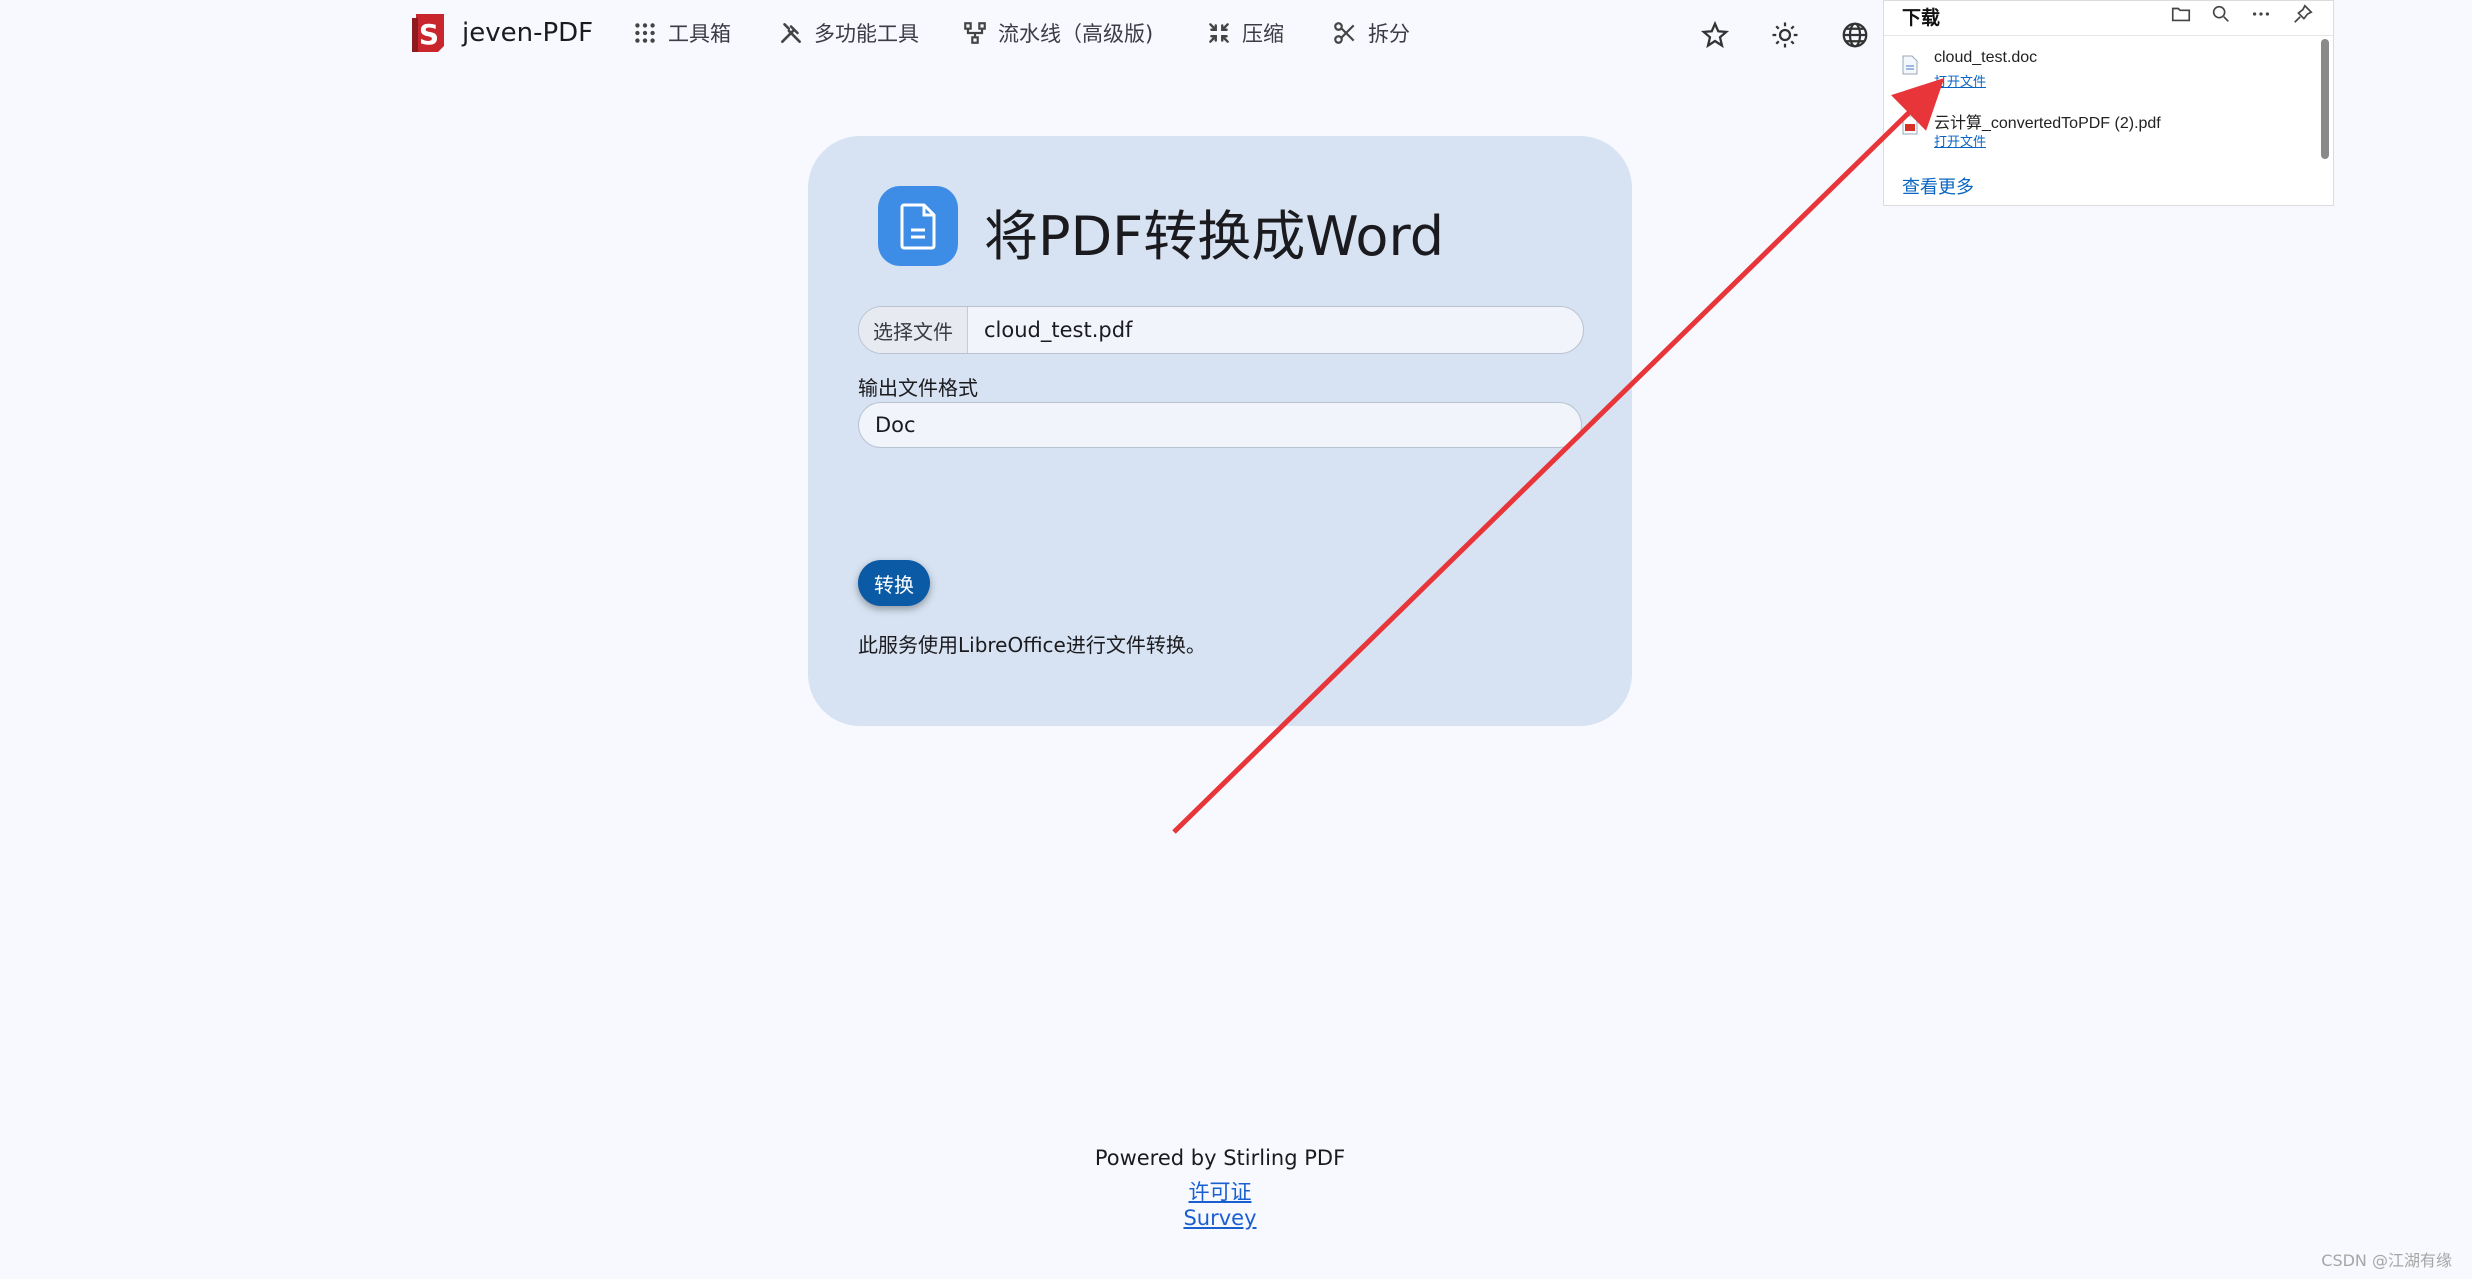  What do you see at coordinates (918, 226) in the screenshot?
I see `document-icon` at bounding box center [918, 226].